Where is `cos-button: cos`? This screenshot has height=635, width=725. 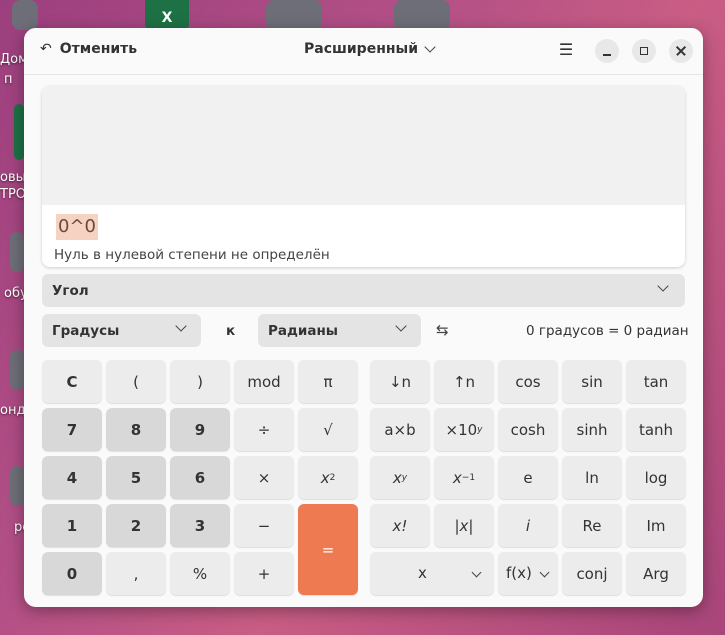
cos-button: cos is located at coordinates (528, 381).